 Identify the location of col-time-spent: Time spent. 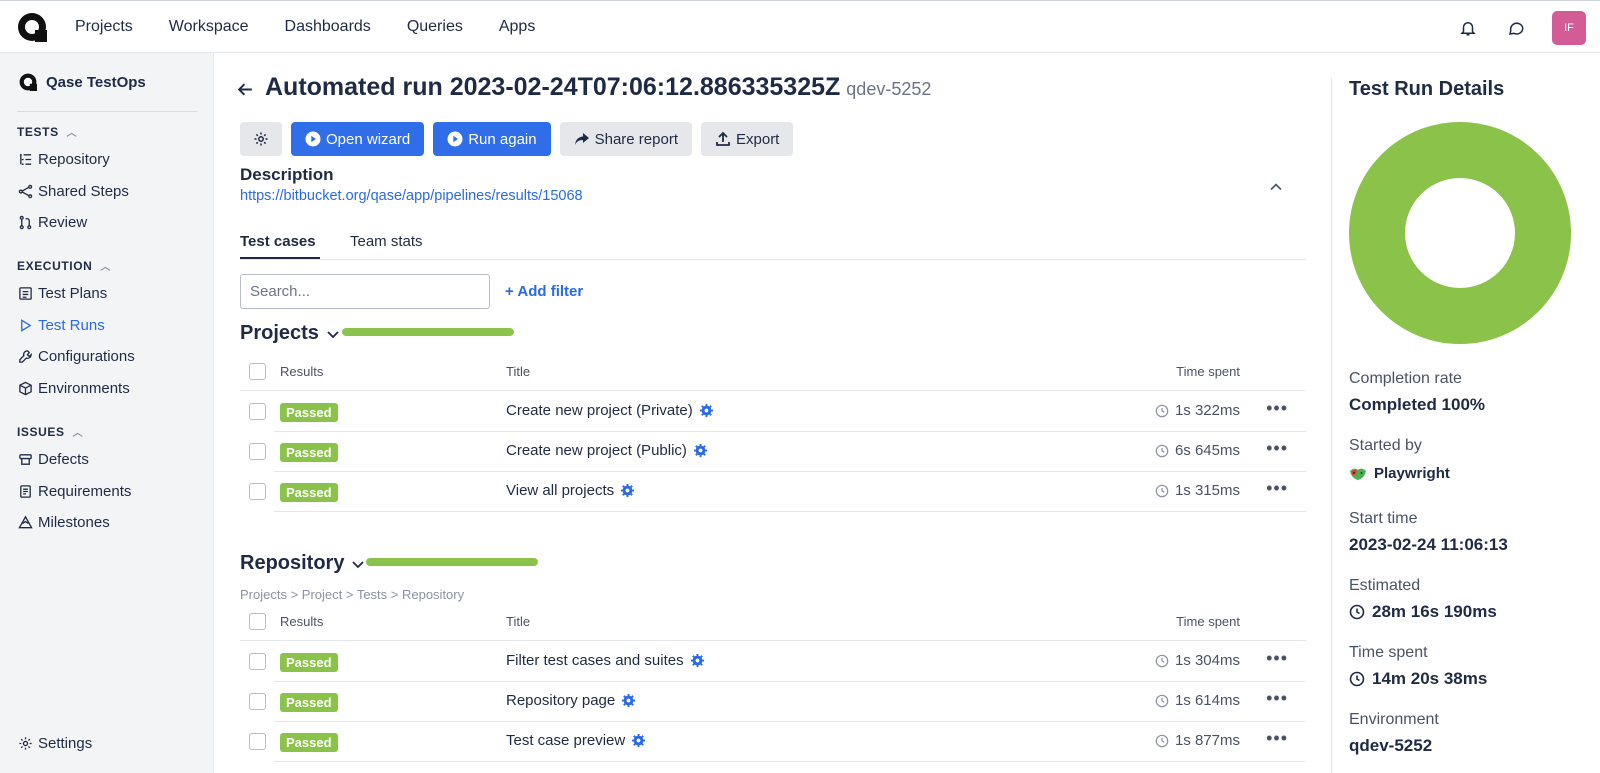
(1208, 371).